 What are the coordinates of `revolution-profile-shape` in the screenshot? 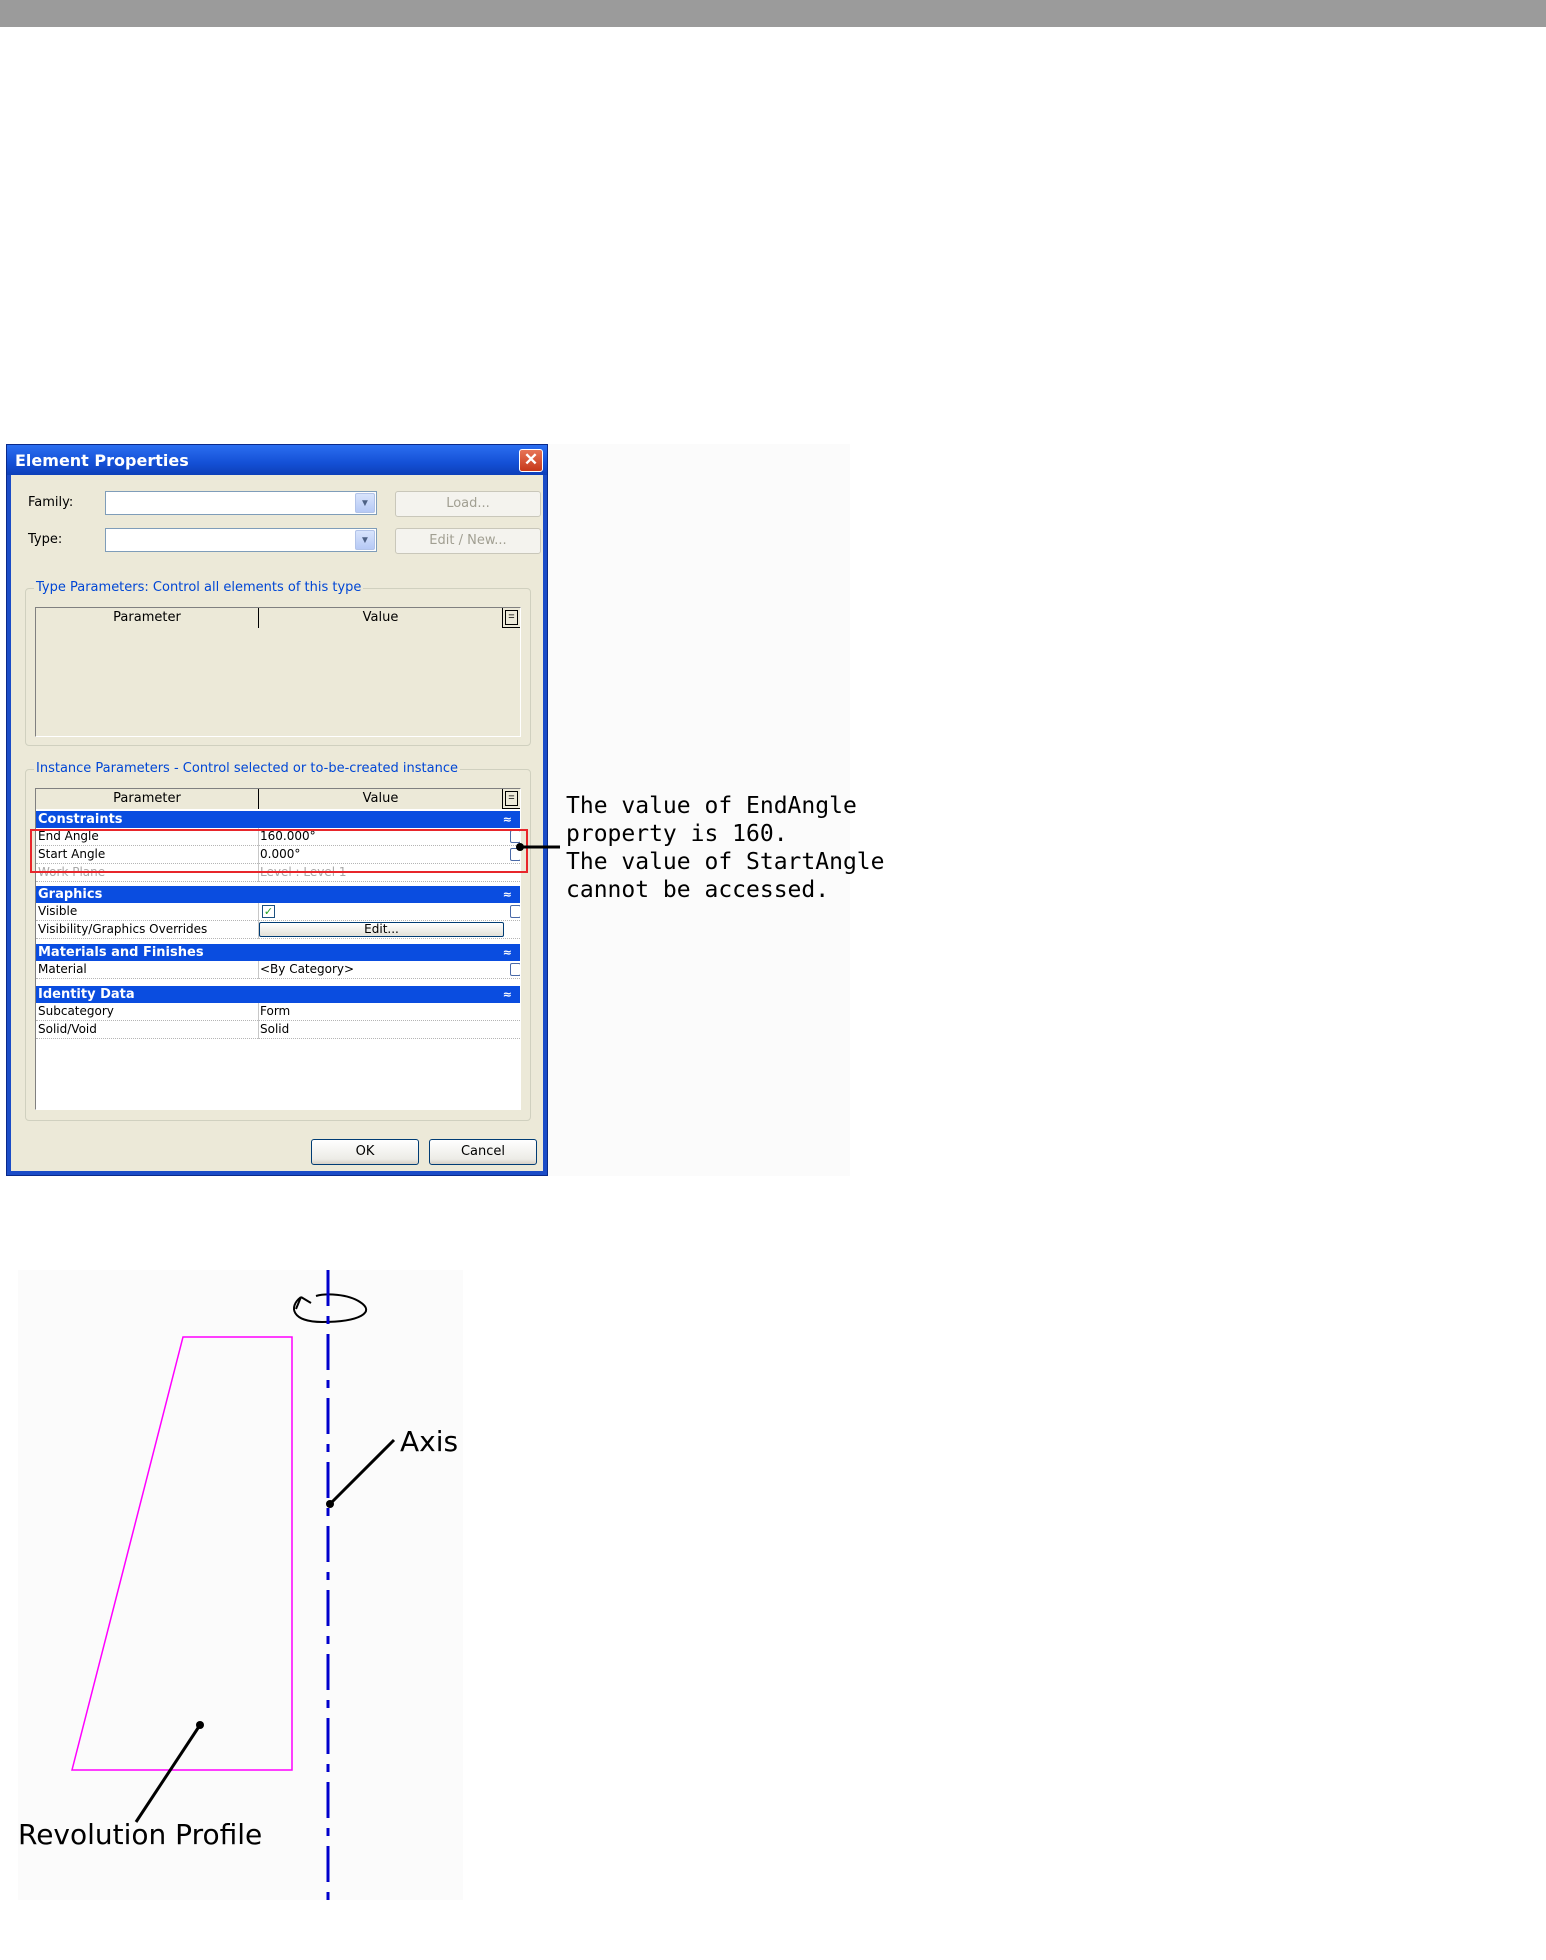 It's located at (182, 1553).